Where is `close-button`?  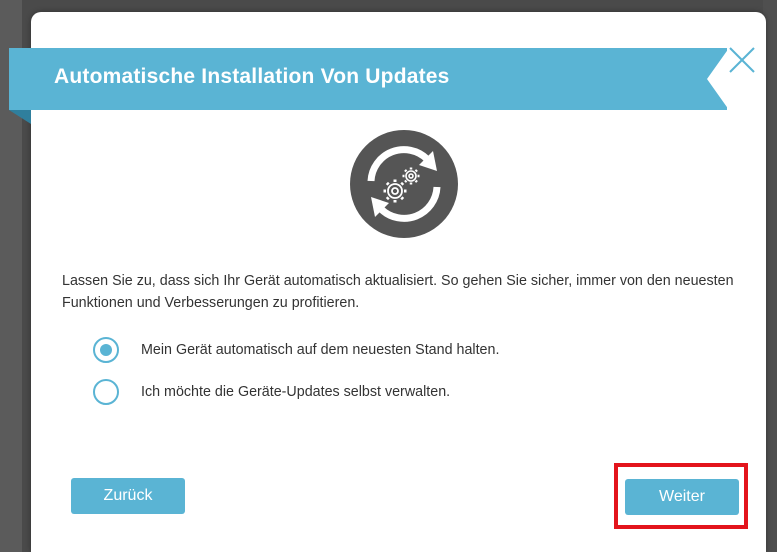 close-button is located at coordinates (742, 60).